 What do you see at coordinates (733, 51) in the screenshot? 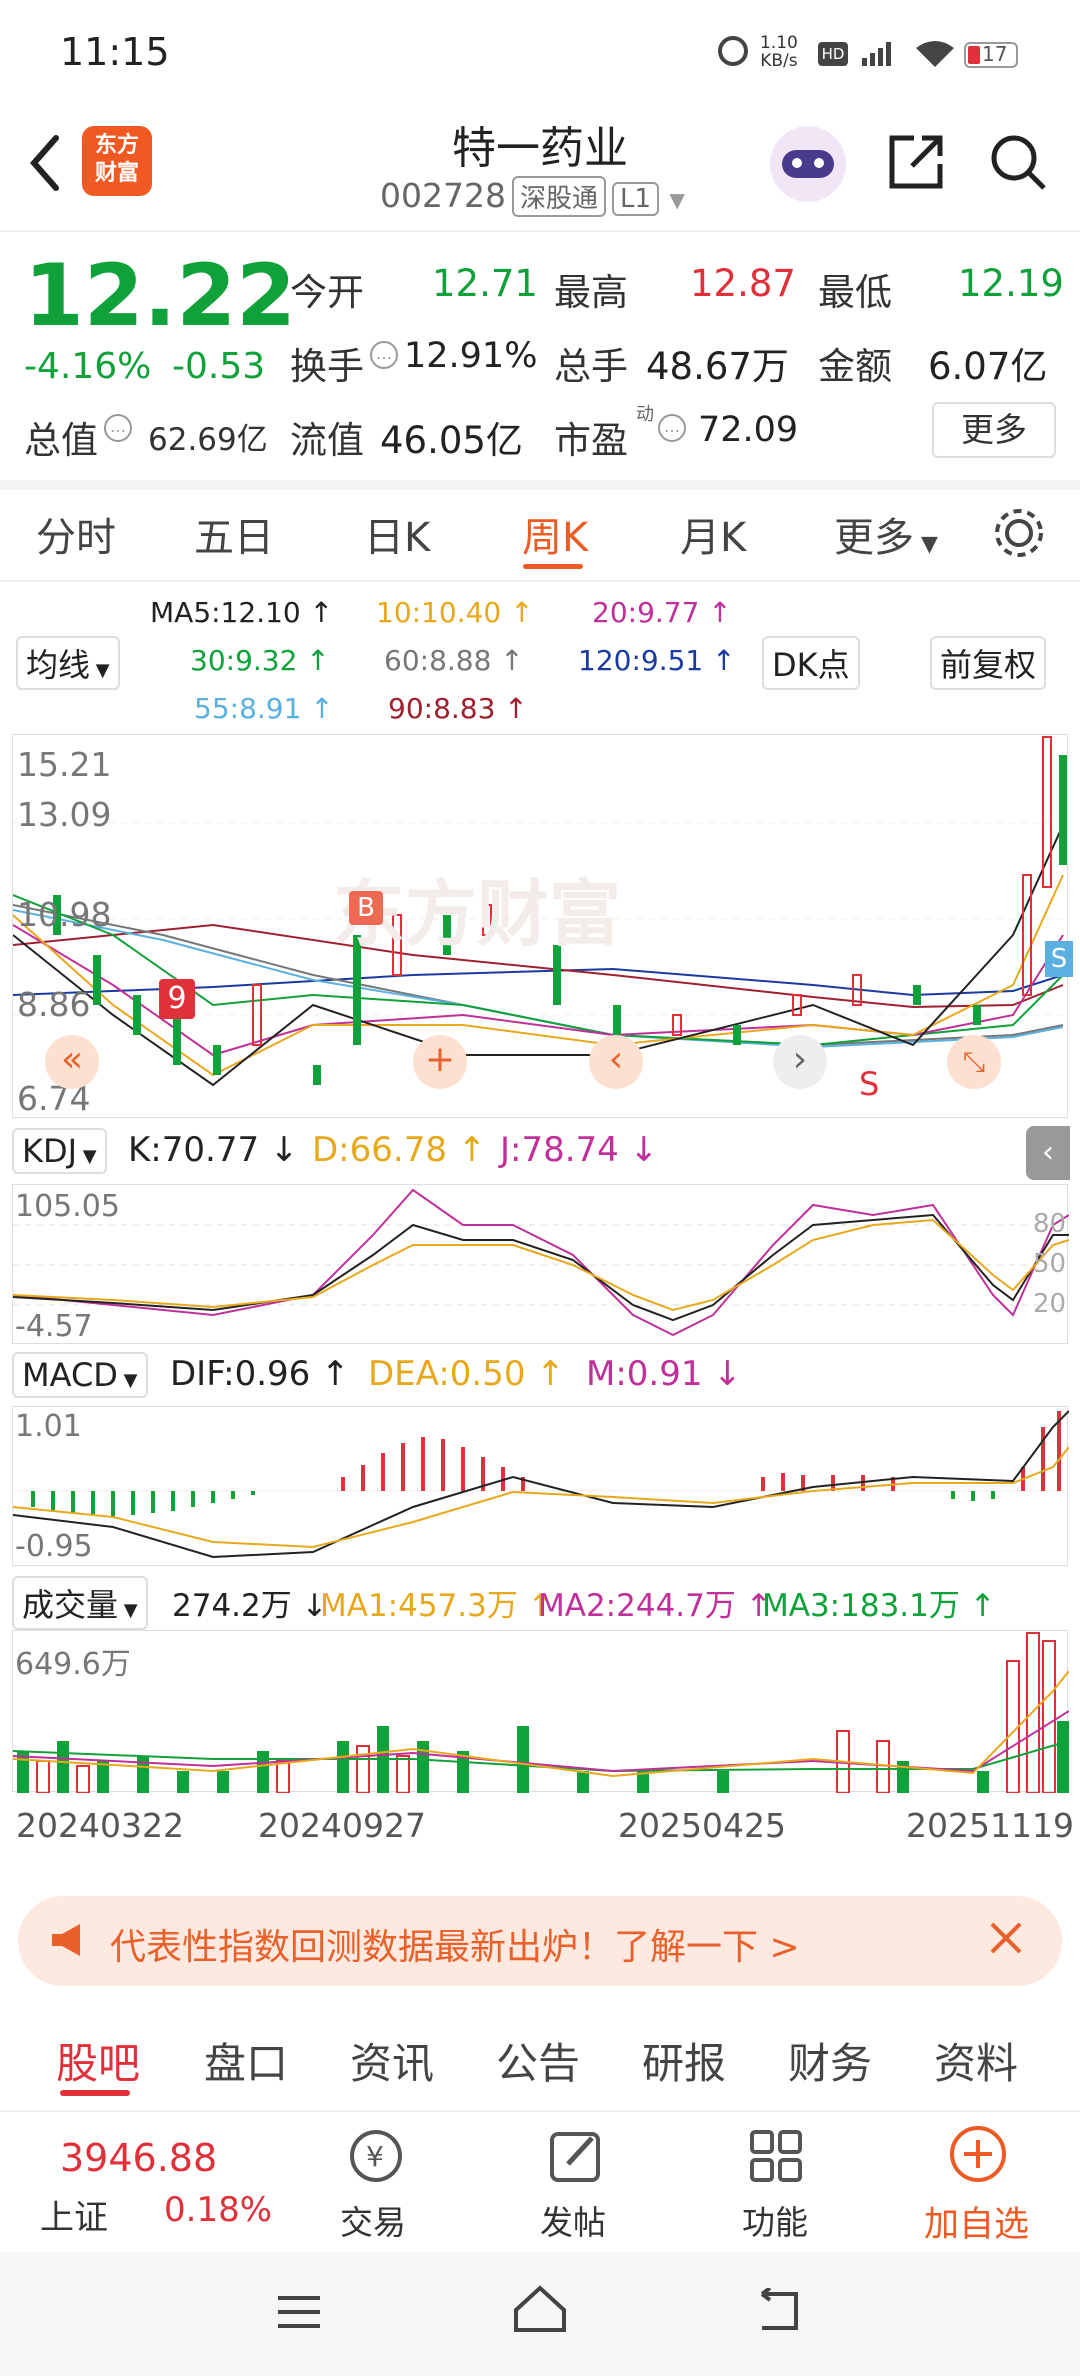
I see `alarm-icon` at bounding box center [733, 51].